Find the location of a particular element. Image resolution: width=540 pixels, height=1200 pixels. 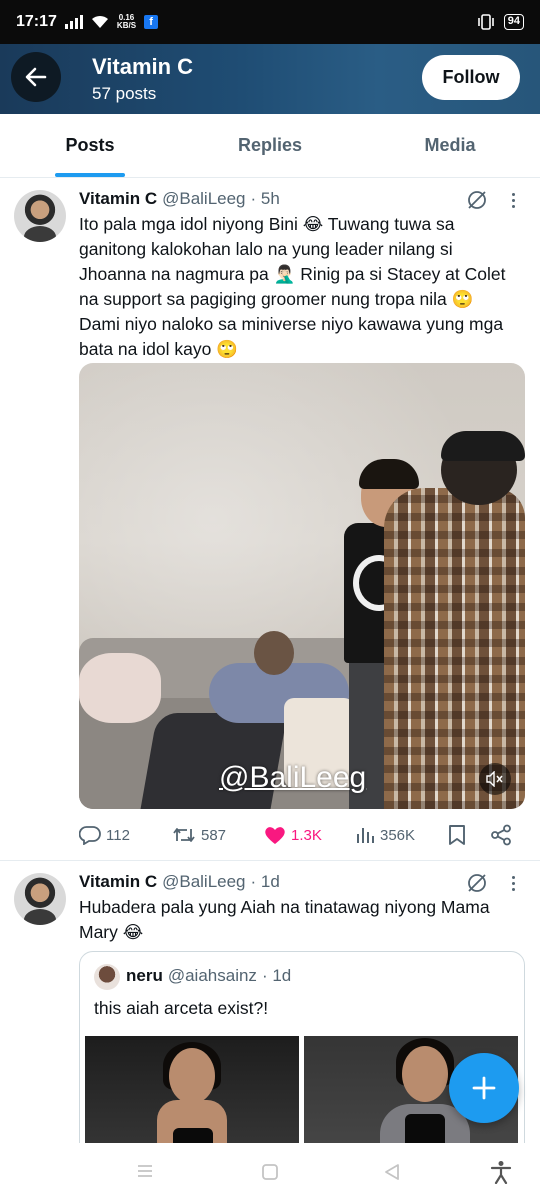

repost-count: 587 is located at coordinates (214, 835).